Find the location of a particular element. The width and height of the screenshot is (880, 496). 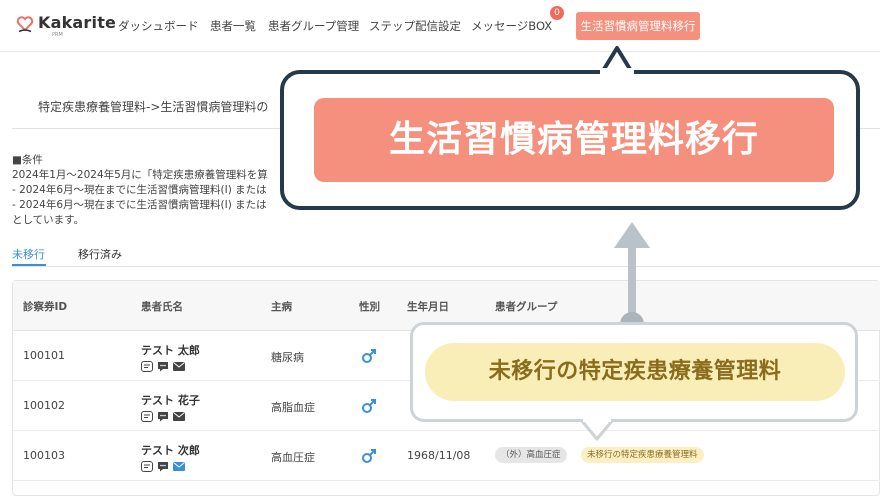

column-header: 生年月日 is located at coordinates (428, 306).